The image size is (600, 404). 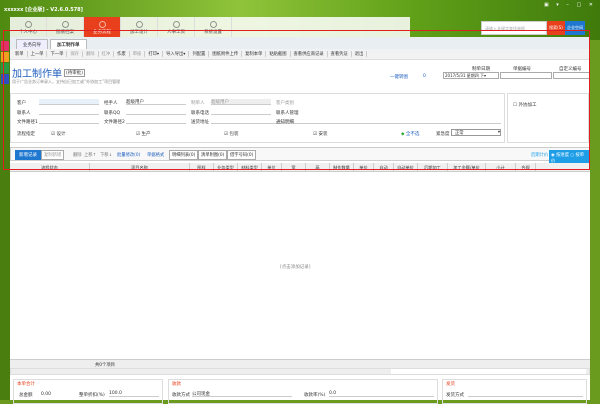 What do you see at coordinates (88, 391) in the screenshot?
I see `summary-panel: 本单合计 总金额 0.00 整单折扣(%) 100.0` at bounding box center [88, 391].